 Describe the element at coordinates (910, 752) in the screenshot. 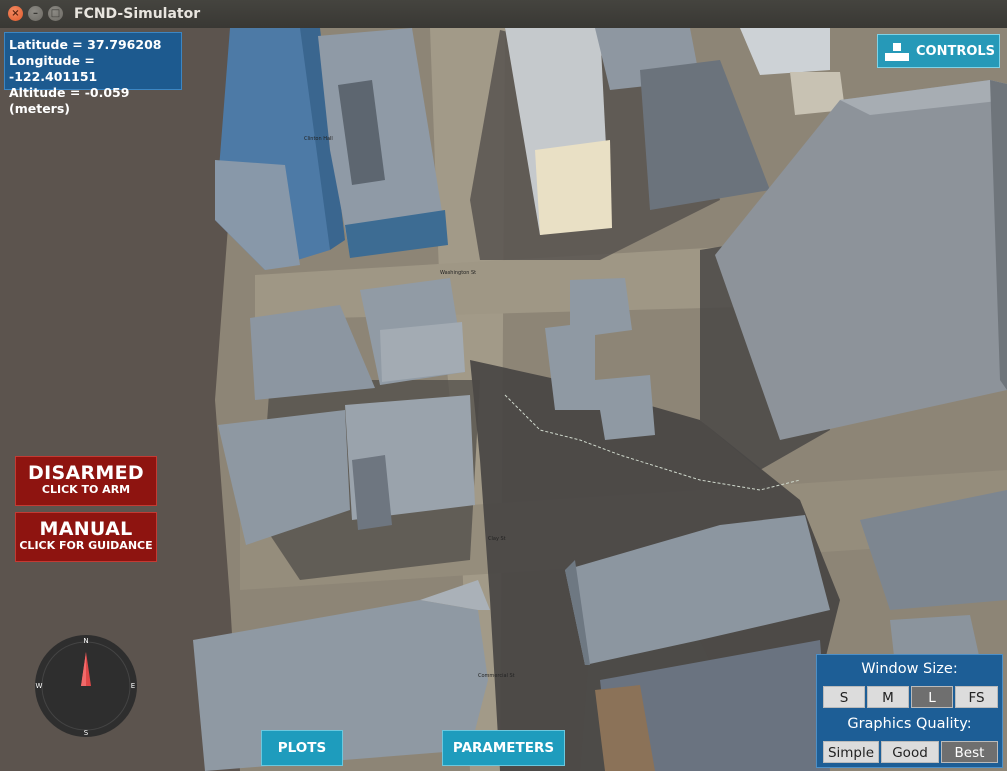

I see `graphics-good-button: Good` at that location.